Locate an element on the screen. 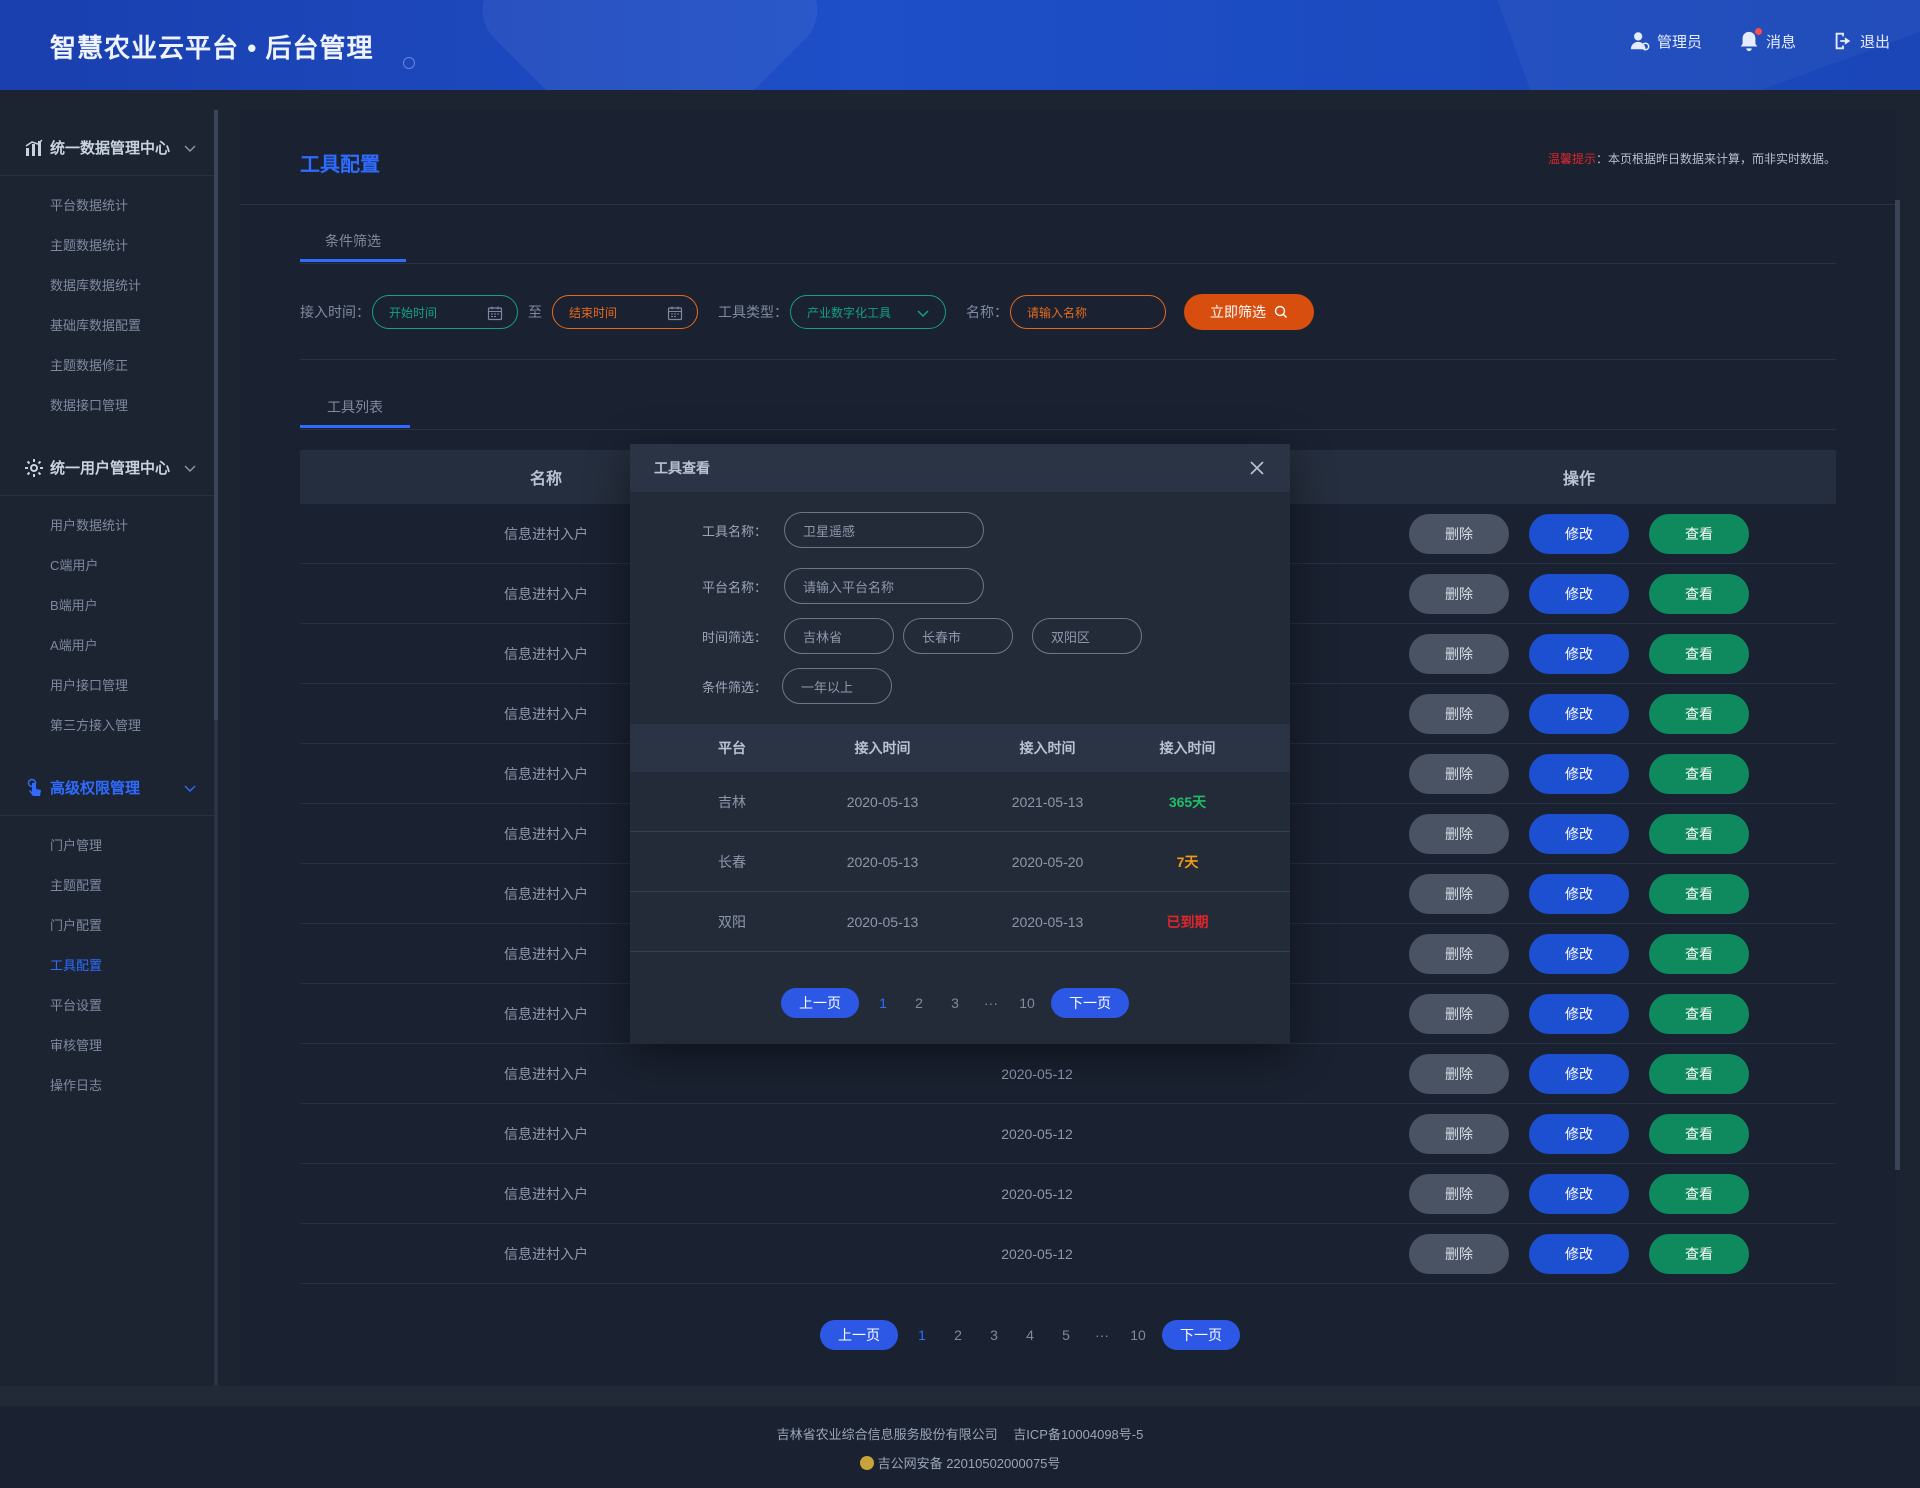  sidebar-item-user-api: 用户接口管理 is located at coordinates (108, 686).